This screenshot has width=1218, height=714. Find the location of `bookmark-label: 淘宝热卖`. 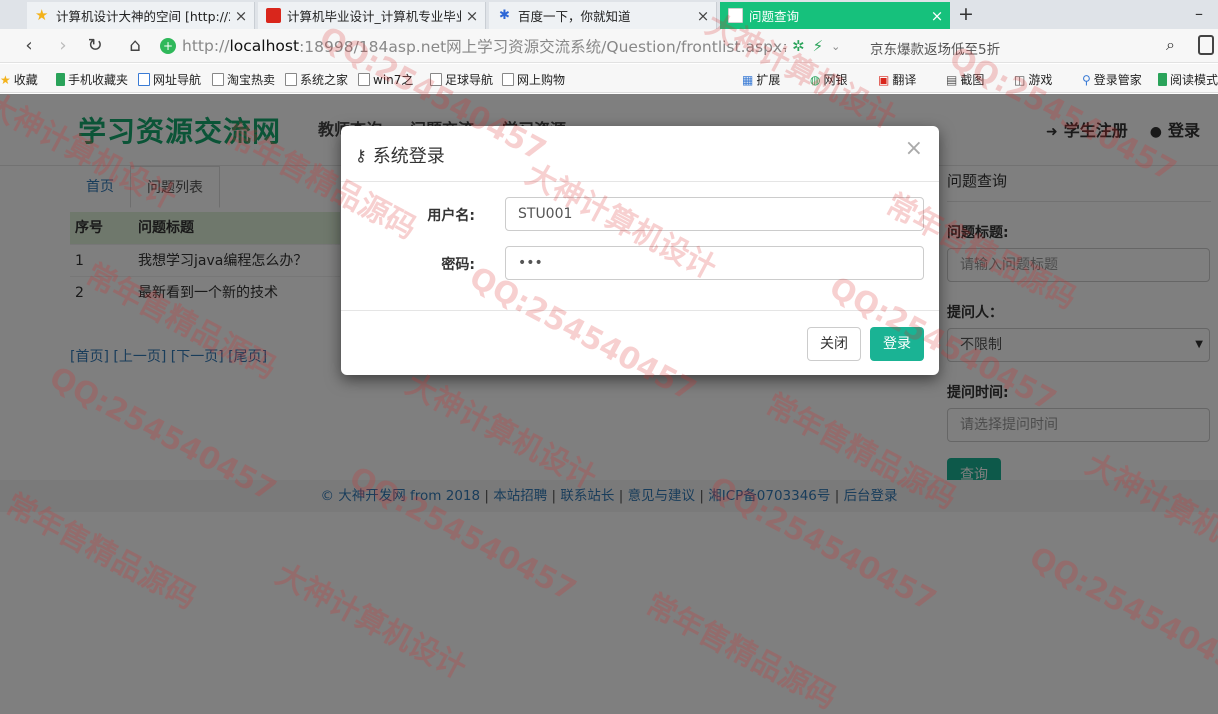

bookmark-label: 淘宝热卖 is located at coordinates (251, 80).